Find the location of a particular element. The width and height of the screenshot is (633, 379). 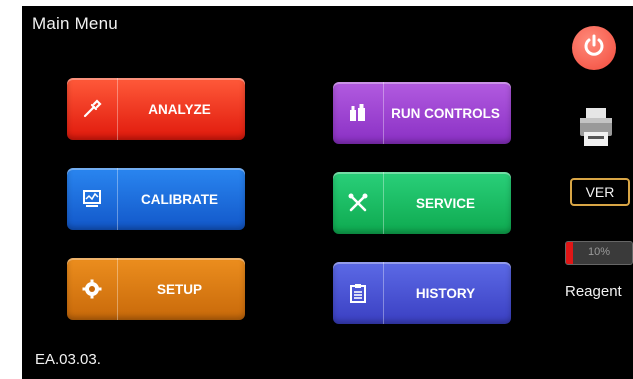

printer-button is located at coordinates (596, 128).